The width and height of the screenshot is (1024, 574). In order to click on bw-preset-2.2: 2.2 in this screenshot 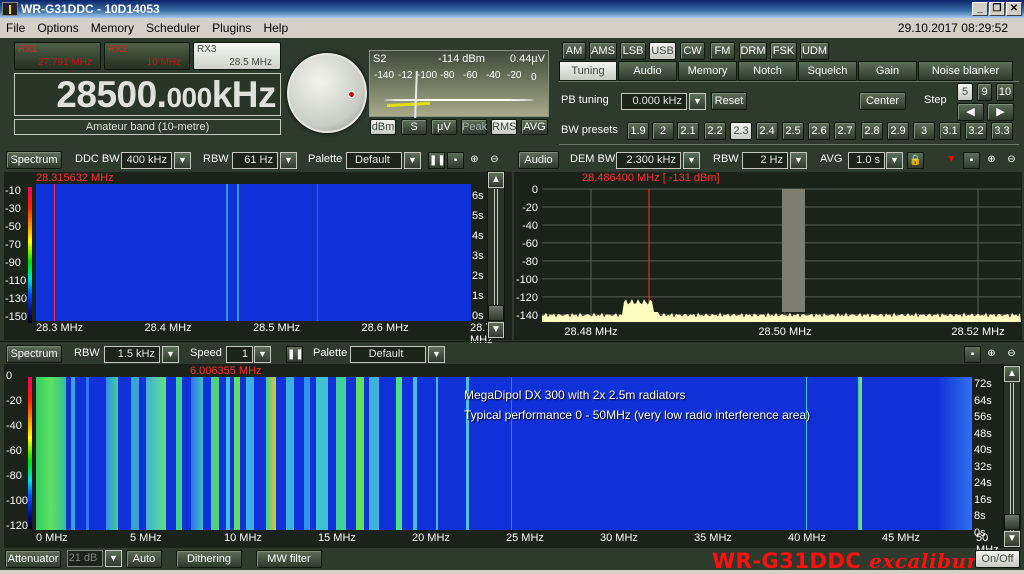, I will do `click(715, 131)`.